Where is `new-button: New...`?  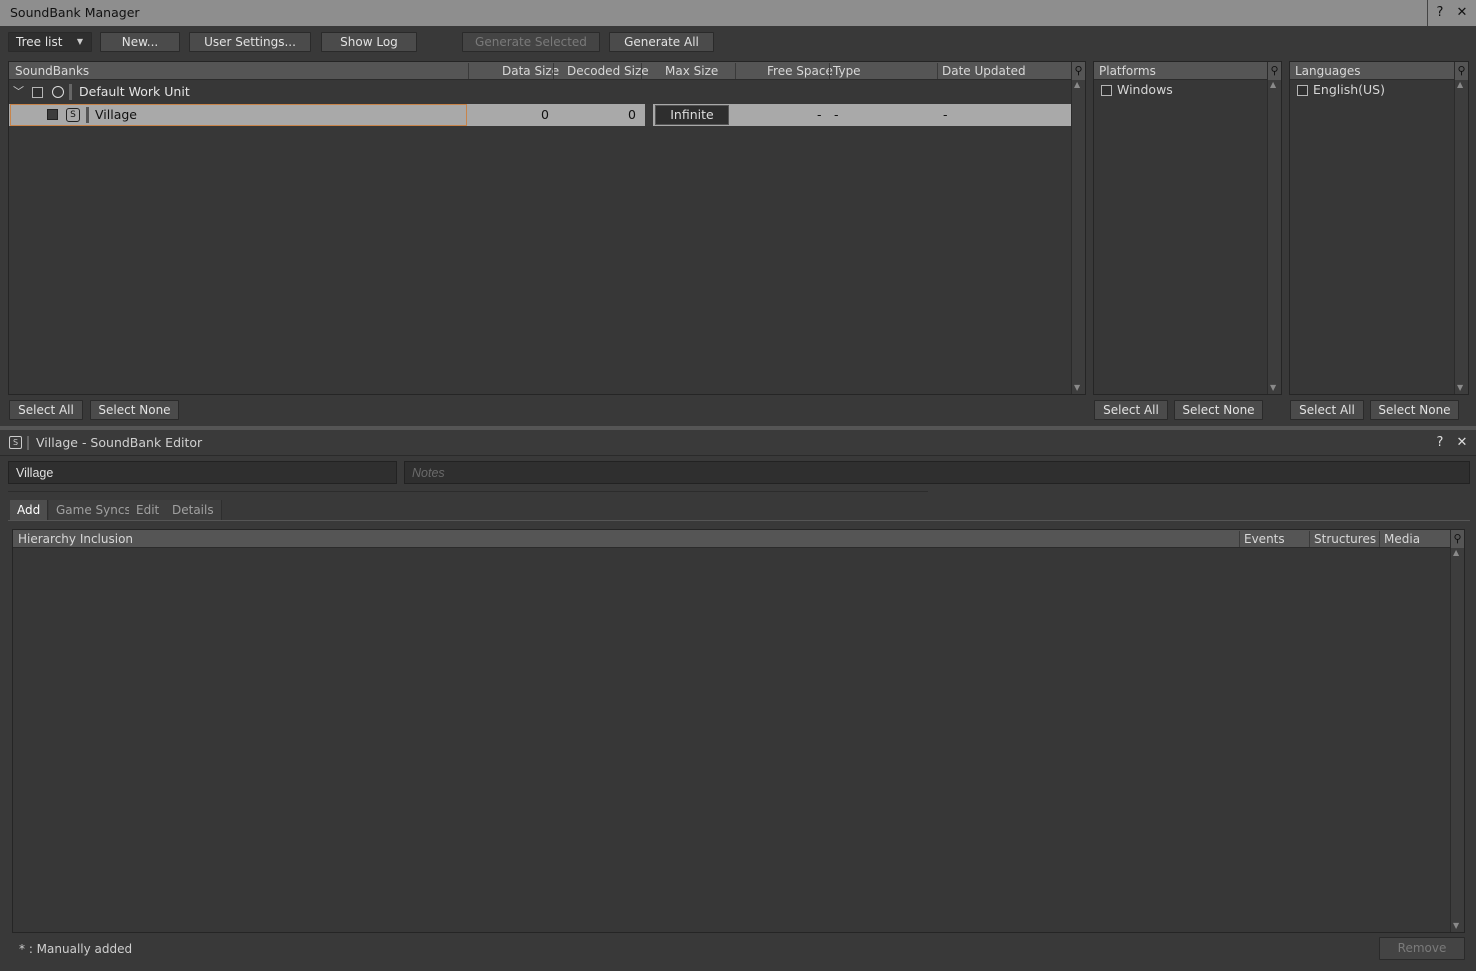 new-button: New... is located at coordinates (140, 42).